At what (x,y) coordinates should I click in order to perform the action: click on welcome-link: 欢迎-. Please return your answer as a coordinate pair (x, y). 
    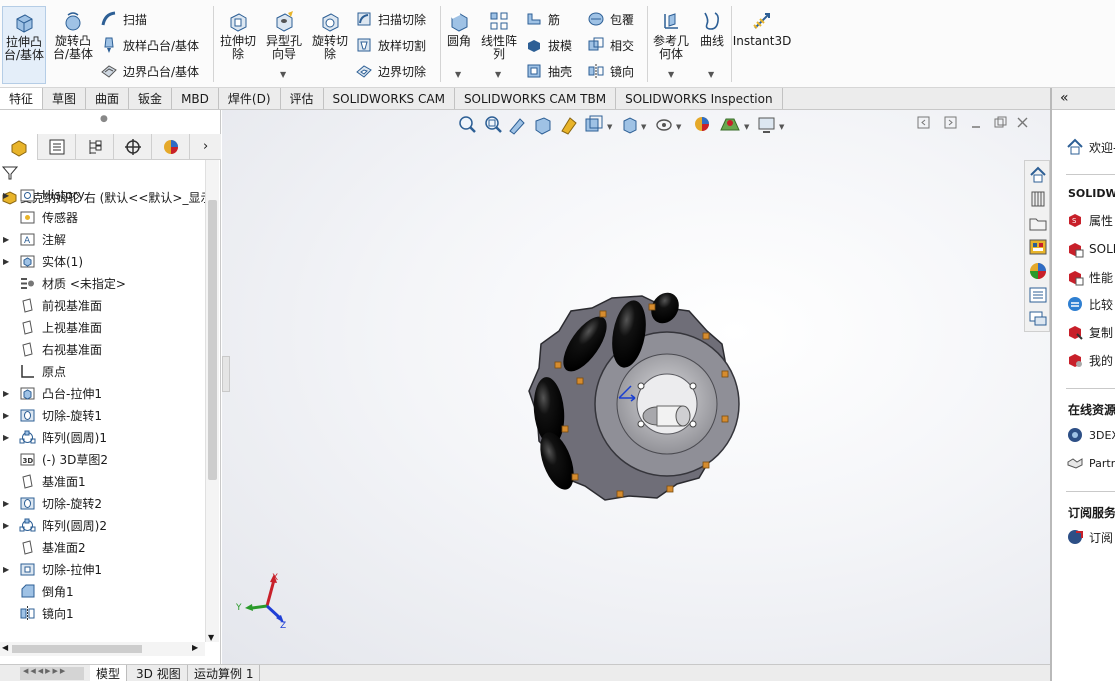
    Looking at the image, I should click on (1090, 147).